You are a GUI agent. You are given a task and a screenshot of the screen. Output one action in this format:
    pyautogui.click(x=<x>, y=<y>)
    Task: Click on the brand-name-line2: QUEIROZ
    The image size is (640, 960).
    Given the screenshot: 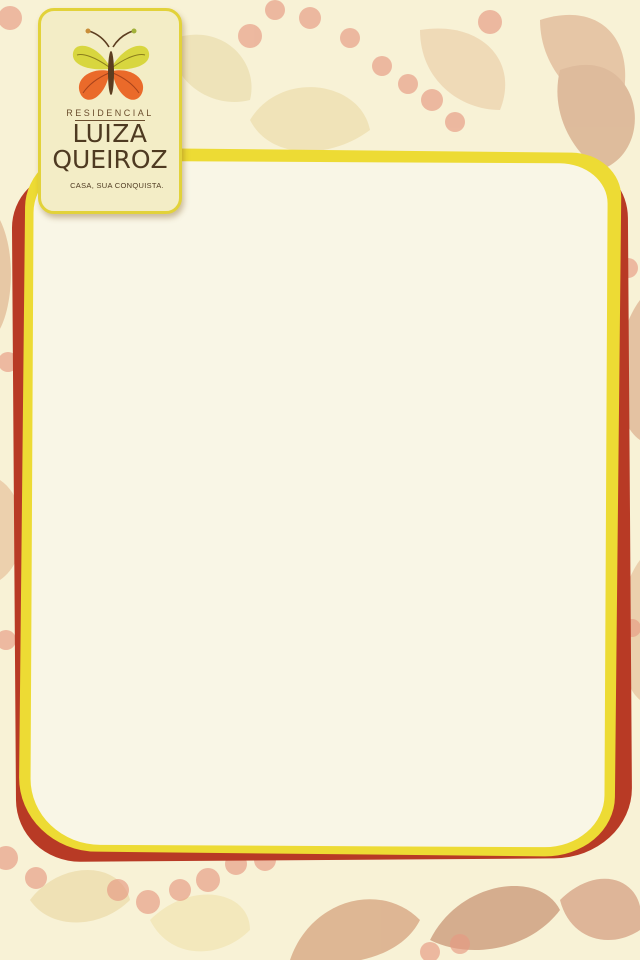 What is the action you would take?
    pyautogui.click(x=110, y=159)
    